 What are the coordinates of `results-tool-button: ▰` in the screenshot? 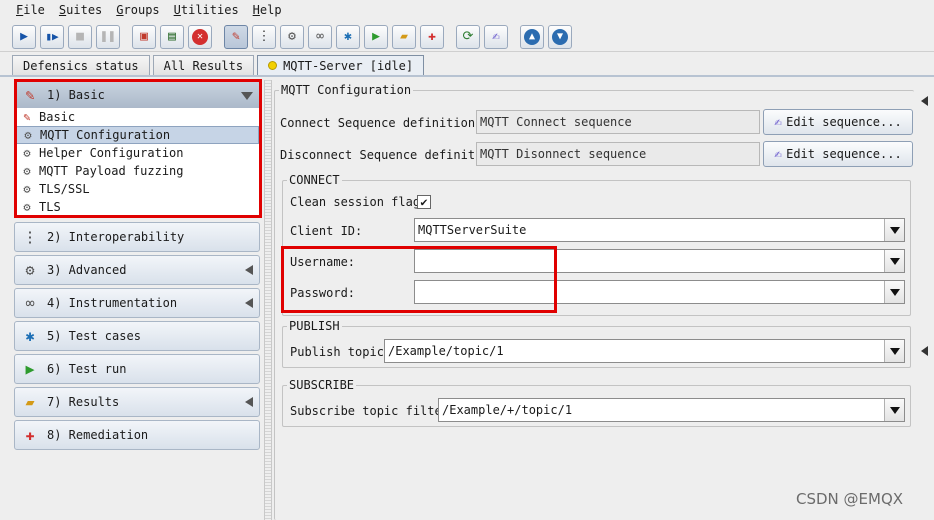 It's located at (404, 36).